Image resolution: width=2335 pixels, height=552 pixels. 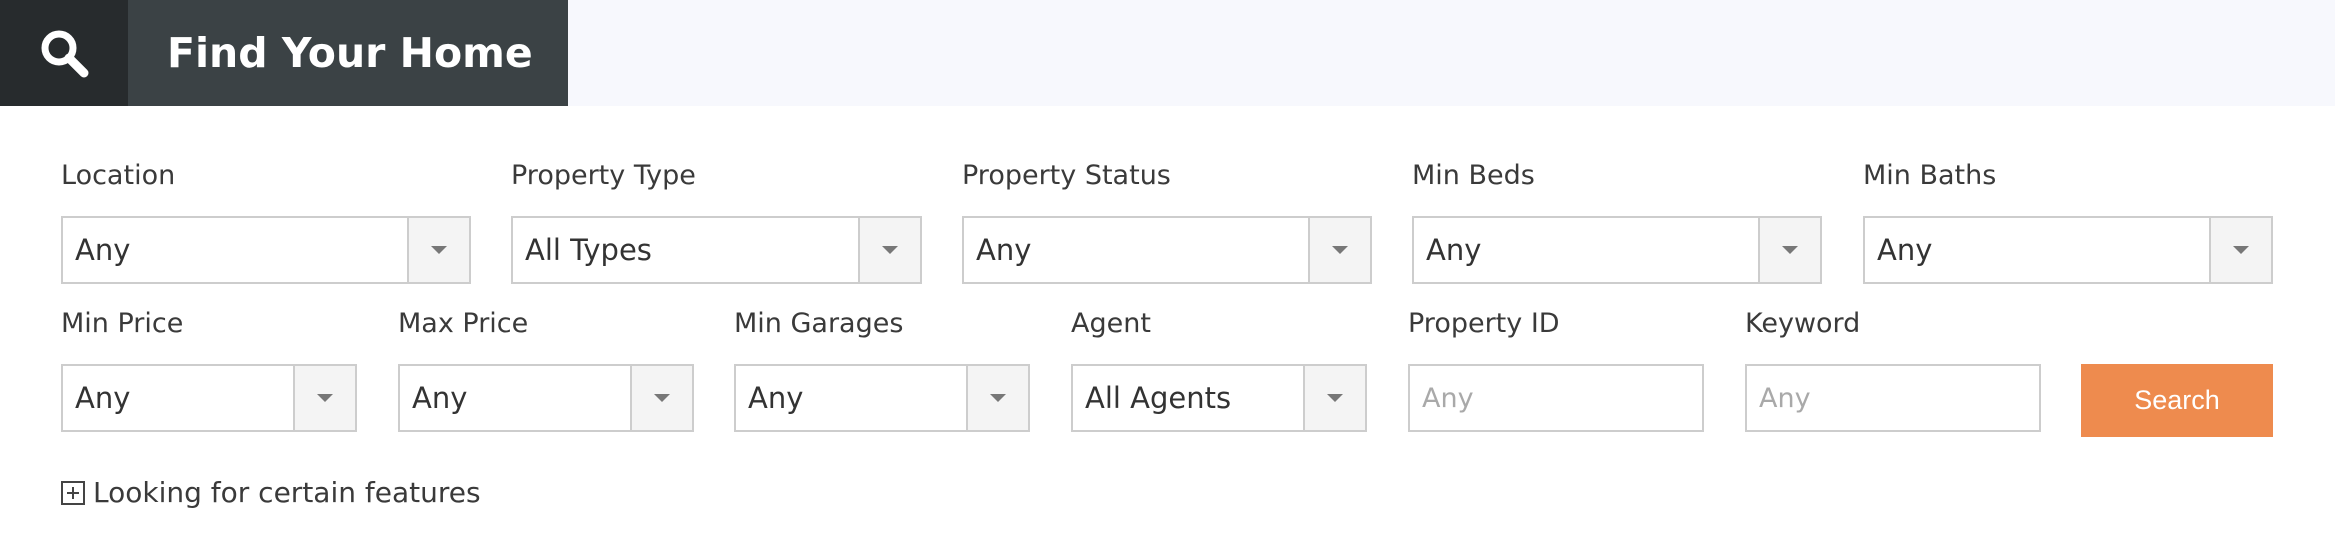 I want to click on property-type-field: Property Type All Types, so click(x=716, y=222).